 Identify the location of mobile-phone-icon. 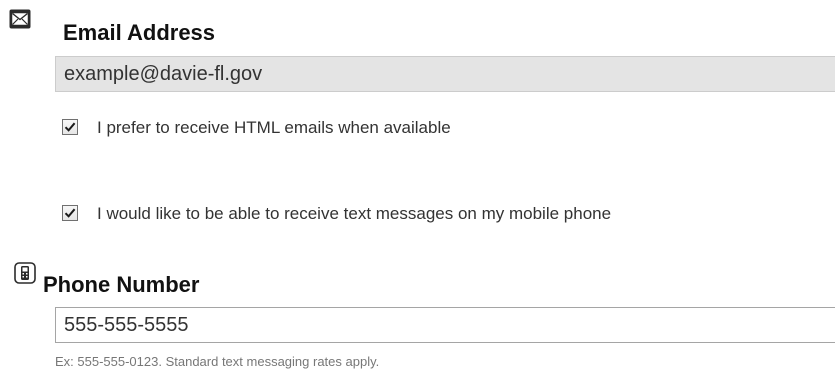
(25, 273).